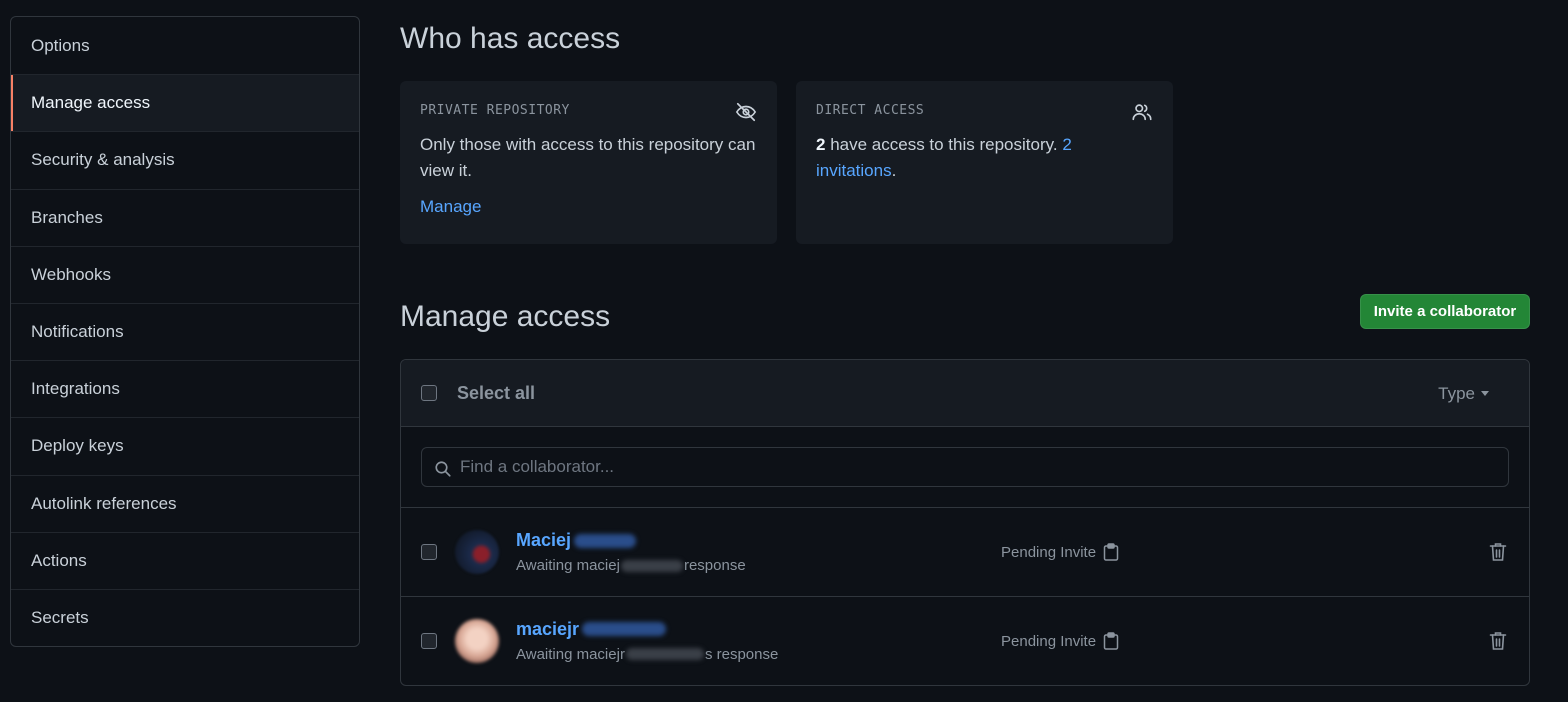 The height and width of the screenshot is (702, 1568). Describe the element at coordinates (544, 540) in the screenshot. I see `collaborator-name-text: Maciej` at that location.